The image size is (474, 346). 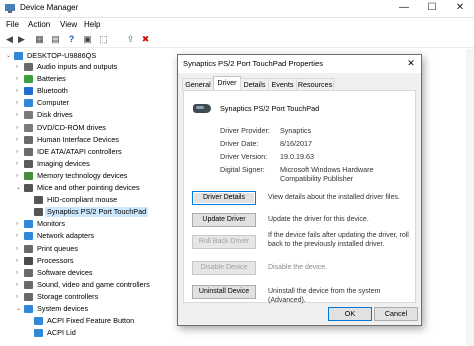 I want to click on window-title: Device Manager, so click(x=49, y=7).